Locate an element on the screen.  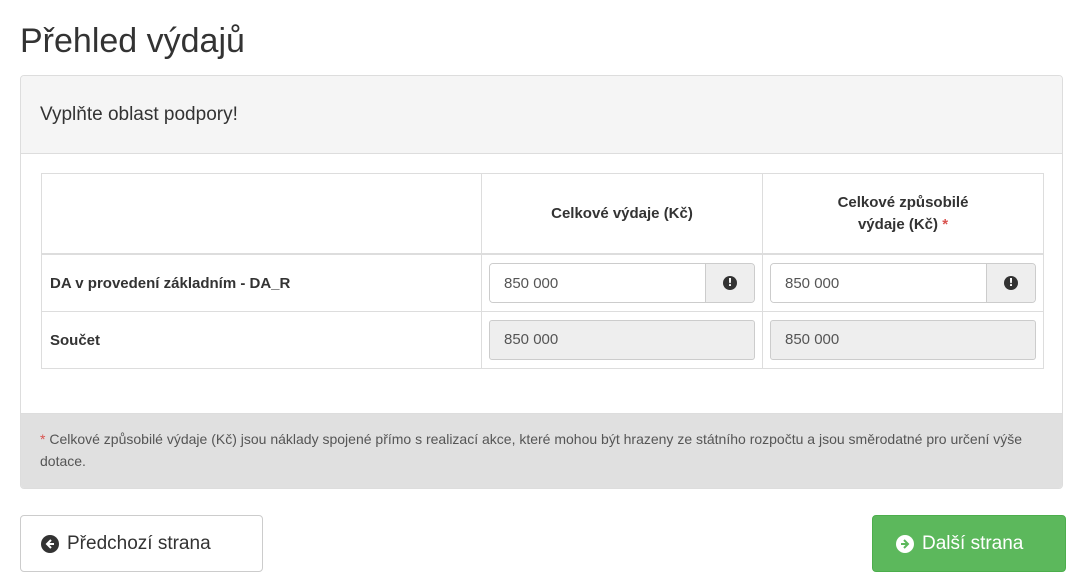
table-row: Součet 850 000 850 000 is located at coordinates (542, 340).